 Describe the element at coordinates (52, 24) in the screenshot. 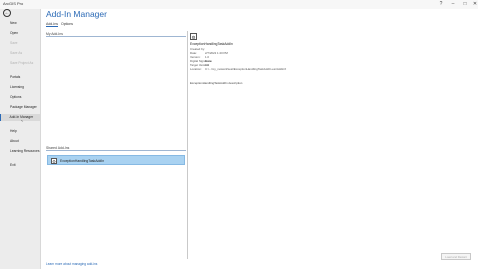

I see `tab-add-ins: Add-Ins` at that location.